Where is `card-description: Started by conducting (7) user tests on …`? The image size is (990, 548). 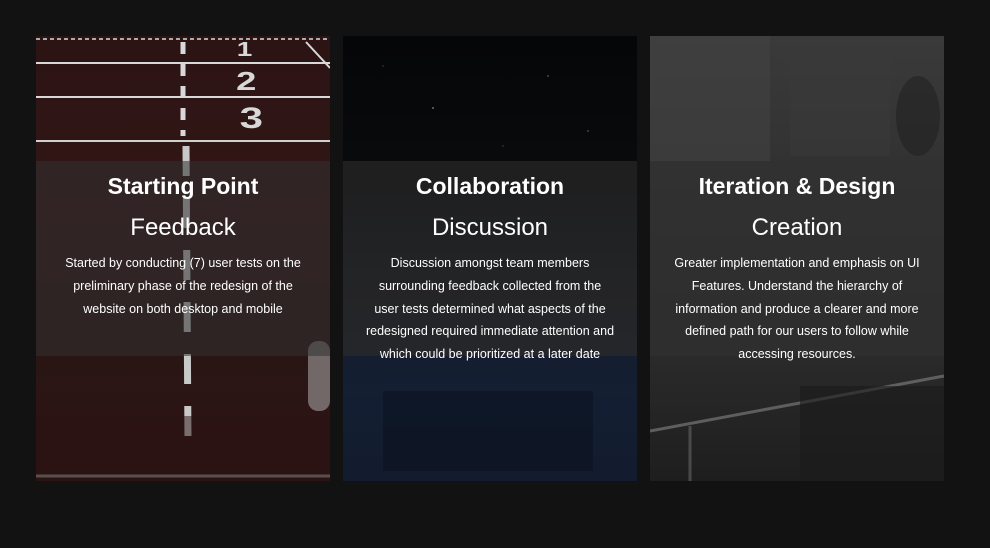
card-description: Started by conducting (7) user tests on … is located at coordinates (183, 286).